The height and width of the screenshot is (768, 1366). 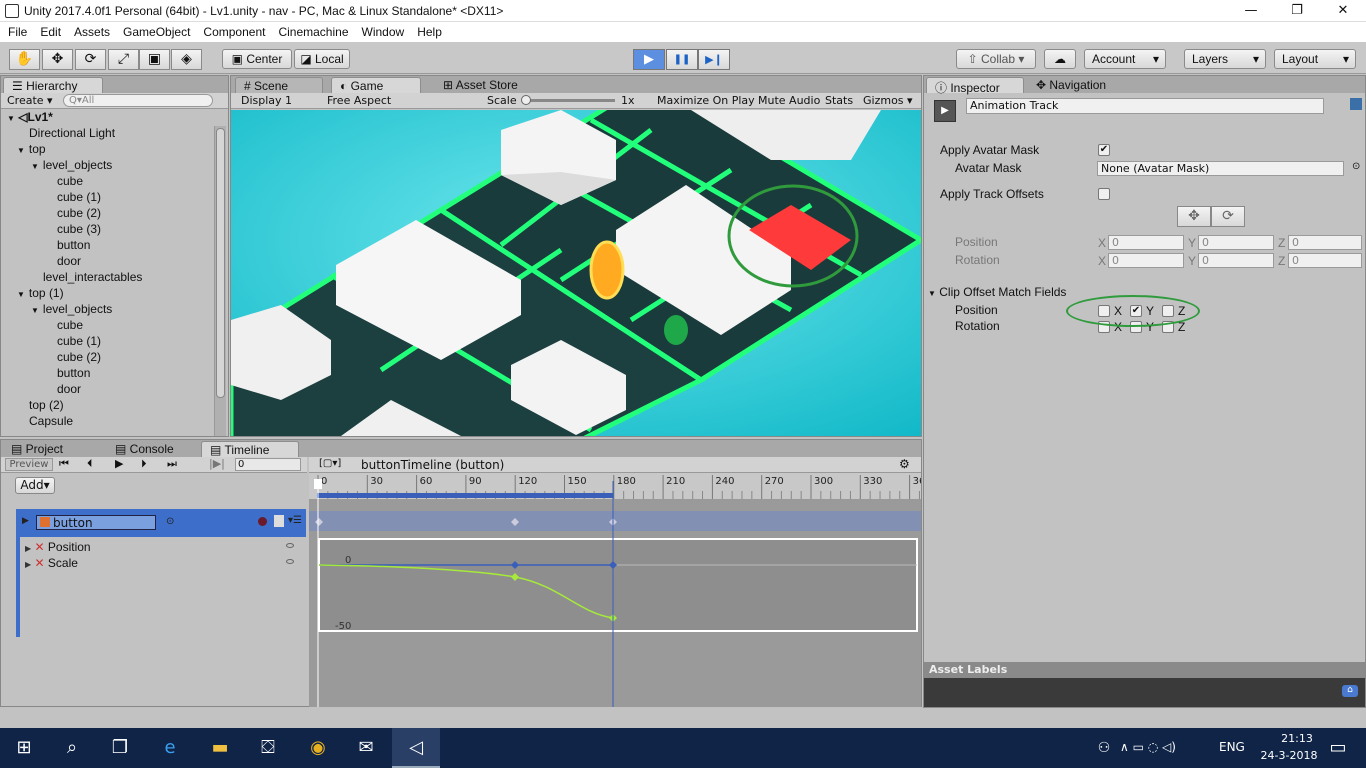 What do you see at coordinates (1338, 748) in the screenshot?
I see `notification-icon: ▭` at bounding box center [1338, 748].